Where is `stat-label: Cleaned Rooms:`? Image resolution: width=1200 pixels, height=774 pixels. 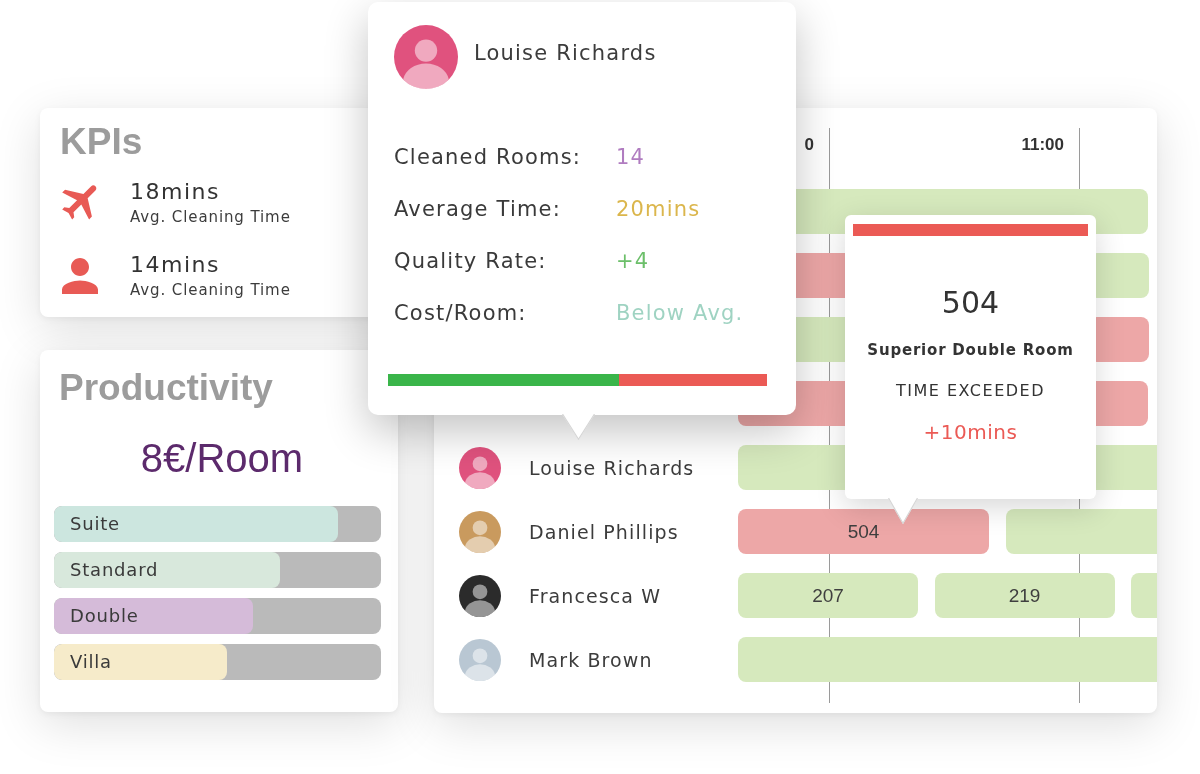
stat-label: Cleaned Rooms: is located at coordinates (488, 157).